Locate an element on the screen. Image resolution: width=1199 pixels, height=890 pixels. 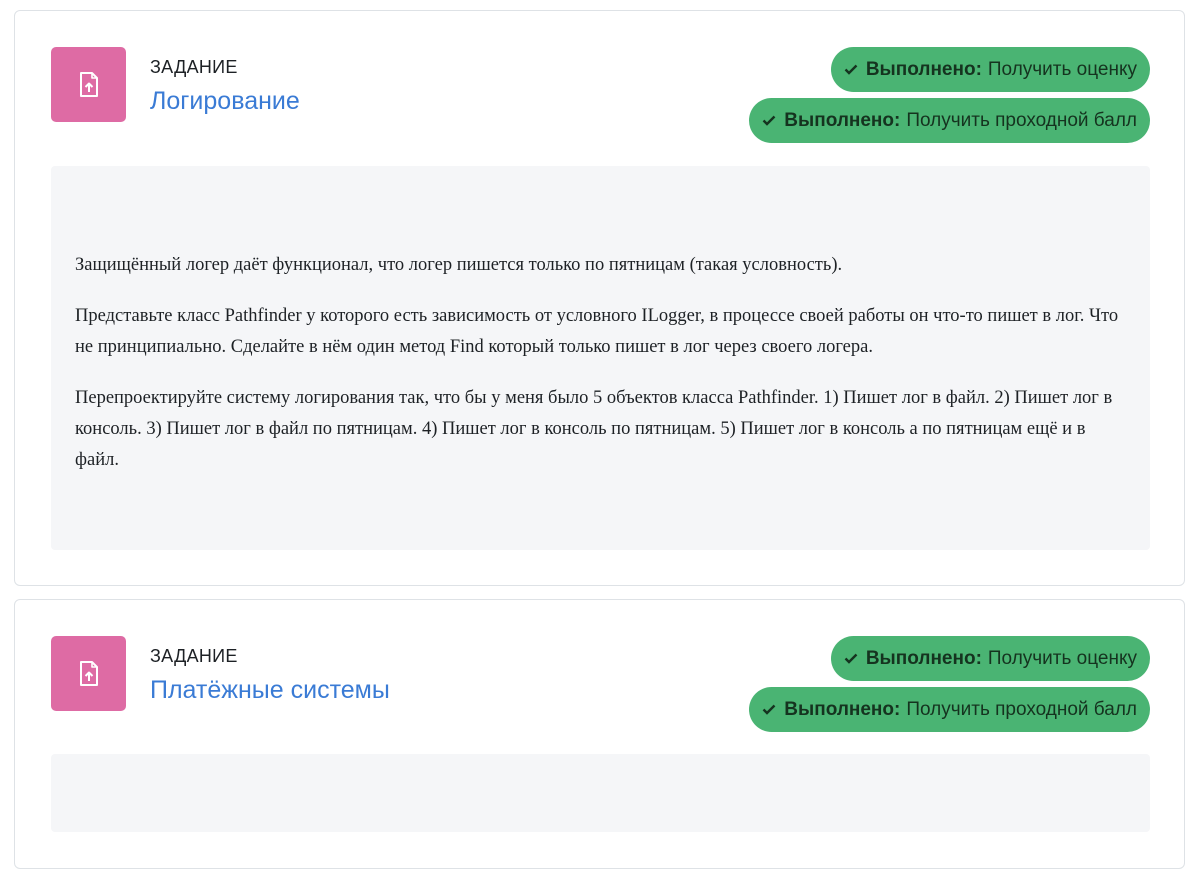
activity-title-link: Платёжные системы is located at coordinates (270, 690).